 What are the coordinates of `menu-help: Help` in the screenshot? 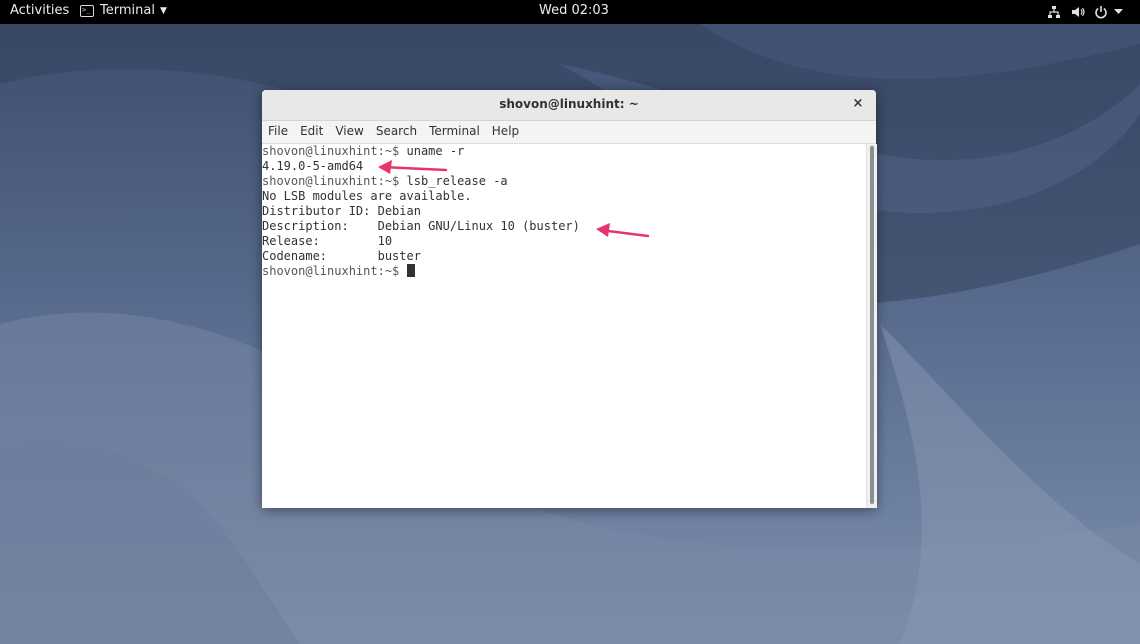 It's located at (505, 132).